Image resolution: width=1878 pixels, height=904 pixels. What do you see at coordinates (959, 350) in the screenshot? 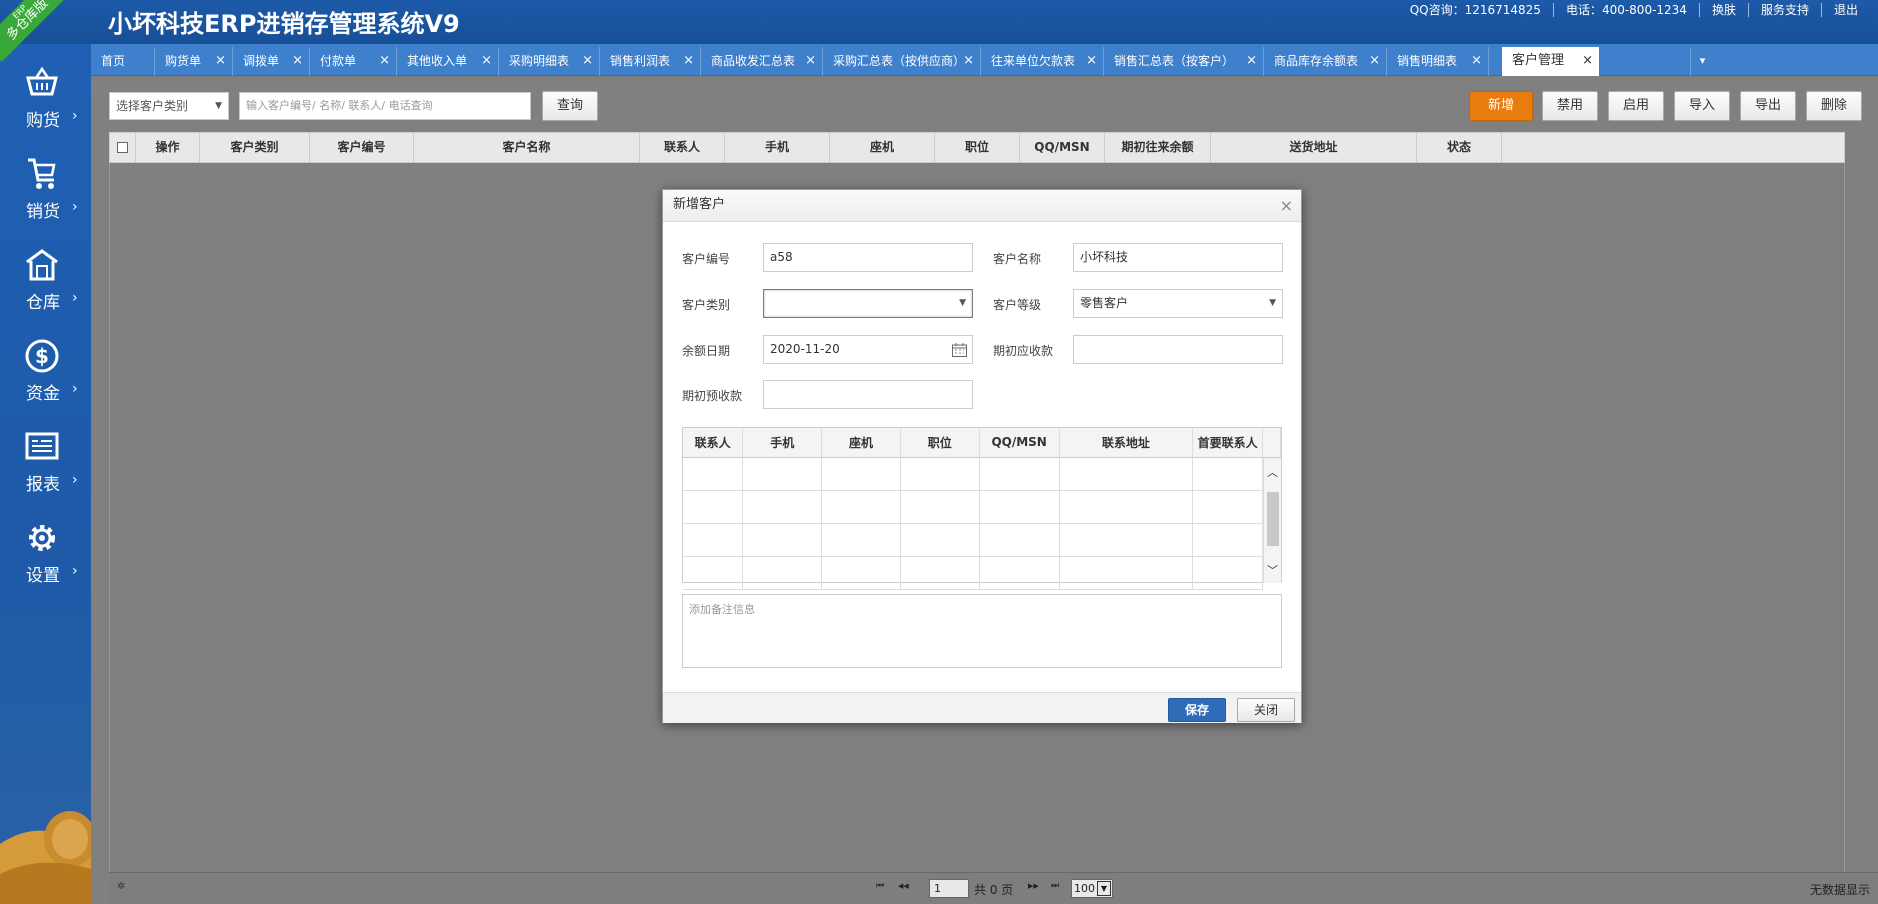
I see `calendar-icon` at bounding box center [959, 350].